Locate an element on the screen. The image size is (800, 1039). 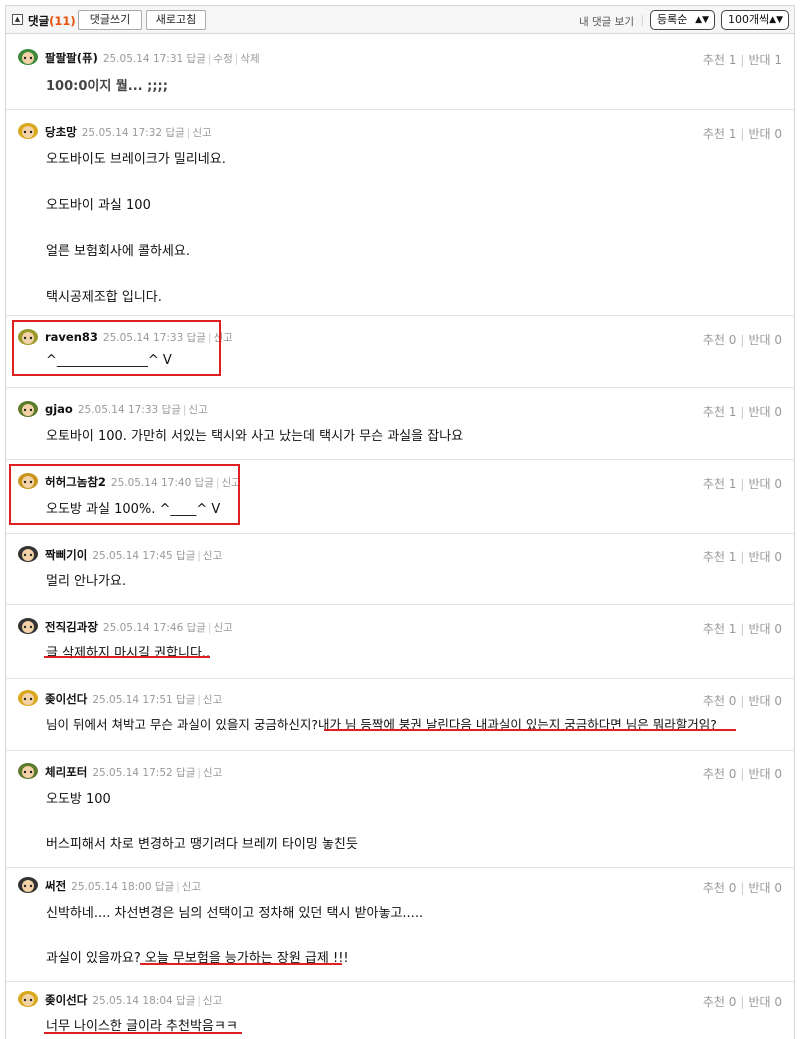
comment-meta: 당초망 25.05.14 17:32 답글 | 신고 is located at coordinates (128, 132).